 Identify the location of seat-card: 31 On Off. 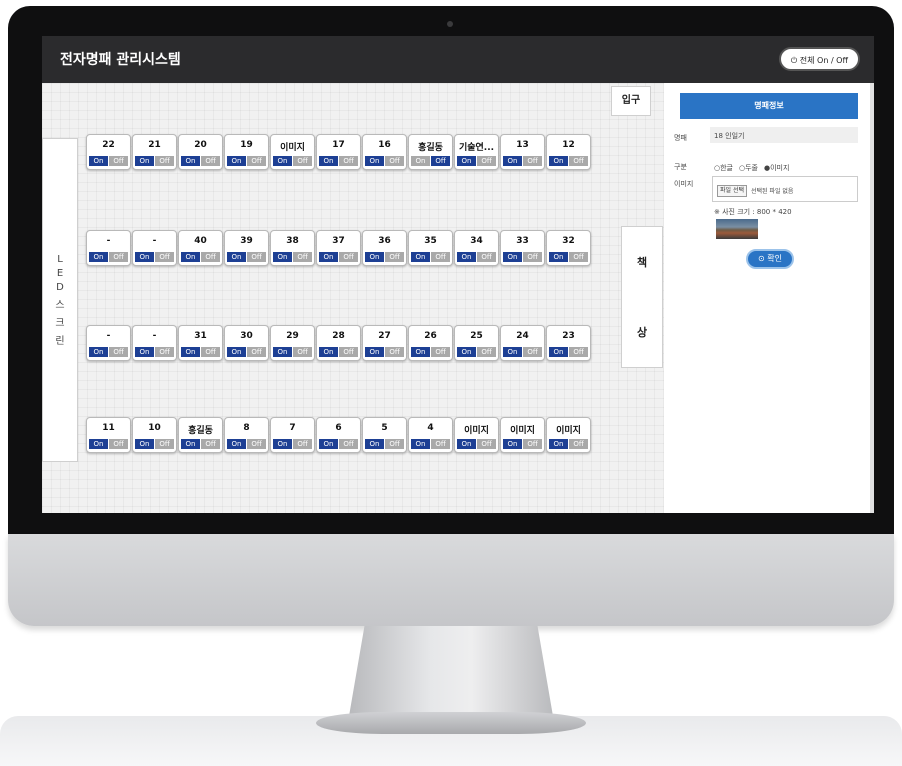
(200, 343).